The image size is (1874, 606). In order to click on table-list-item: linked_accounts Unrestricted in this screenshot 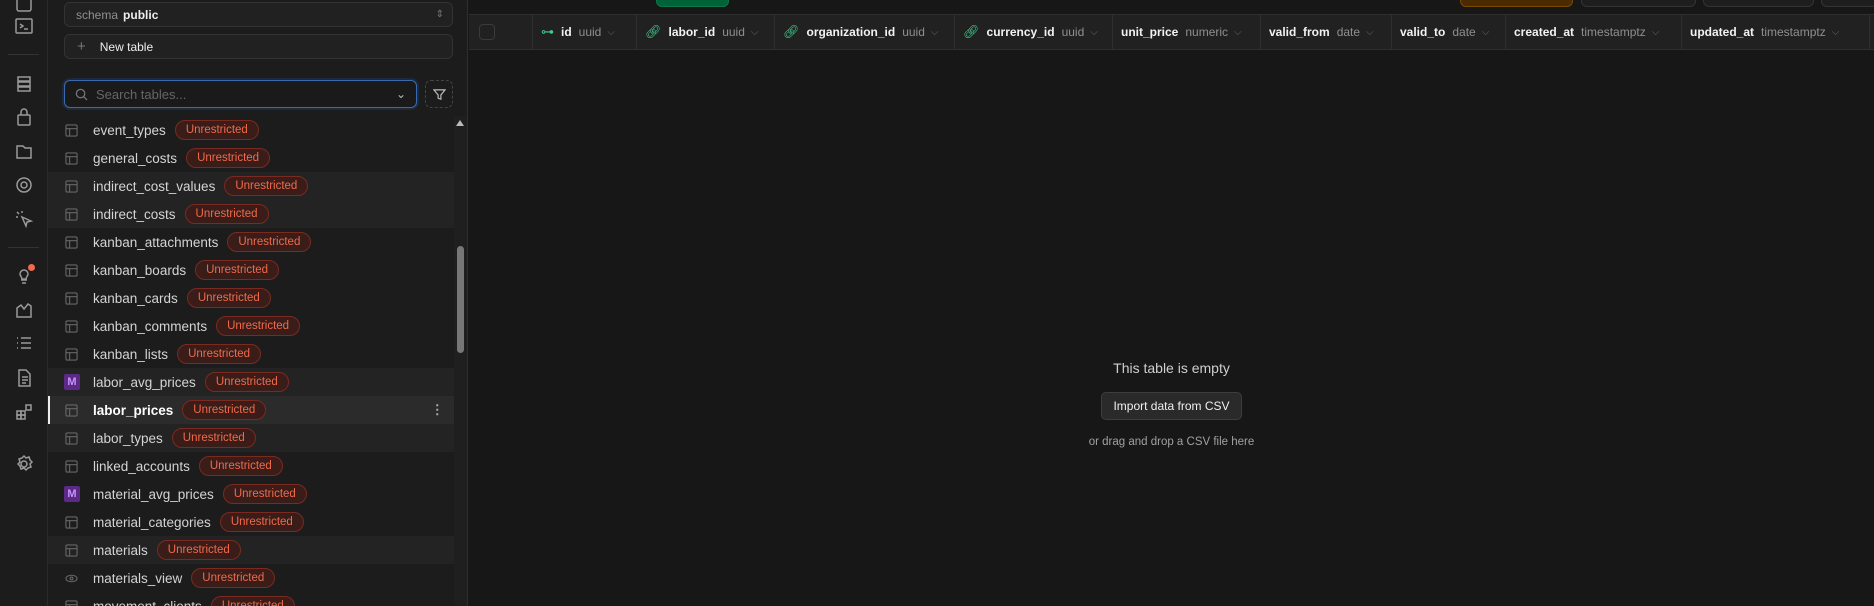, I will do `click(251, 466)`.